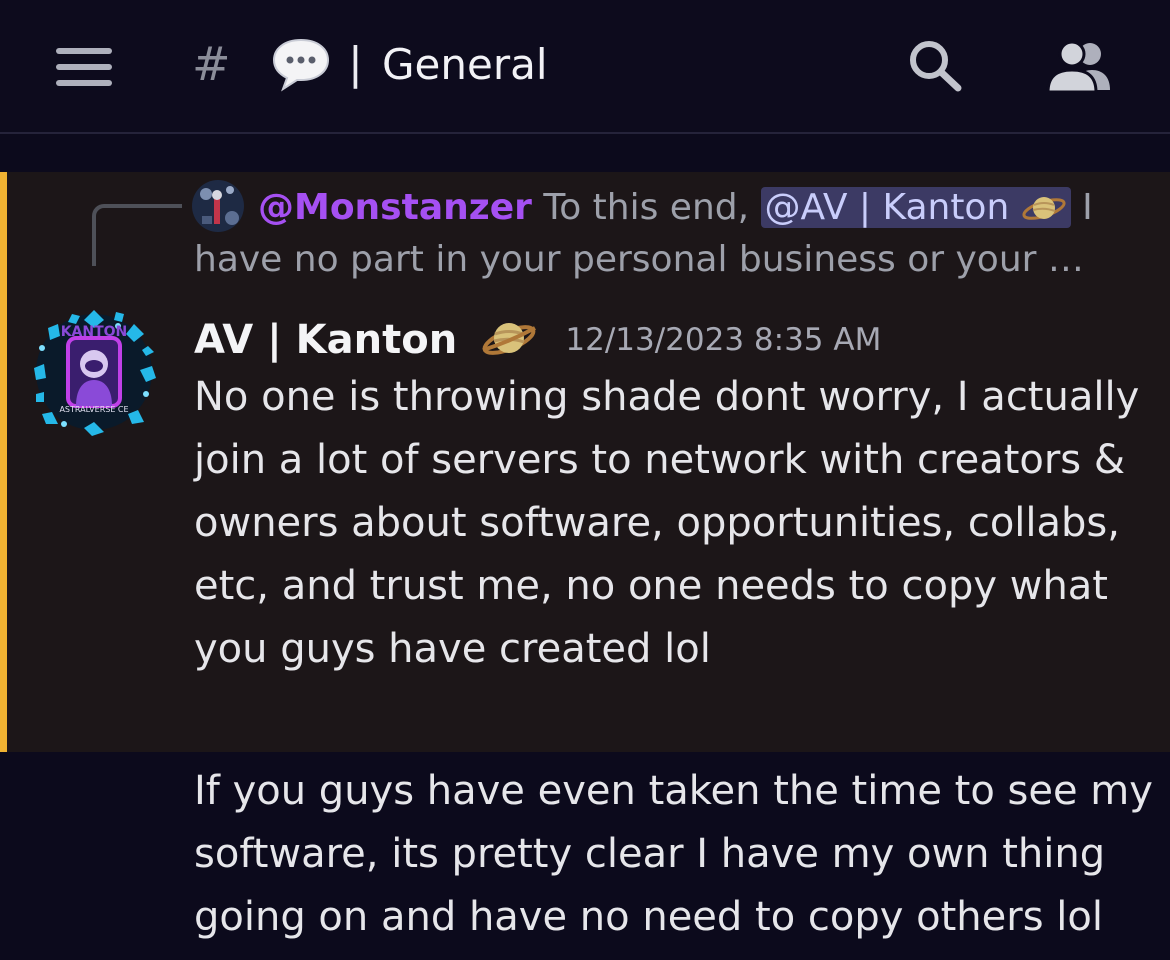 Image resolution: width=1170 pixels, height=960 pixels. What do you see at coordinates (94, 372) in the screenshot?
I see `avatar: KANTON ASTRALVERSE CE` at bounding box center [94, 372].